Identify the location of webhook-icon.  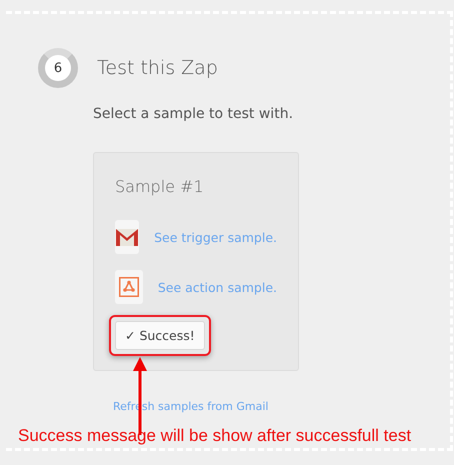
(128, 287).